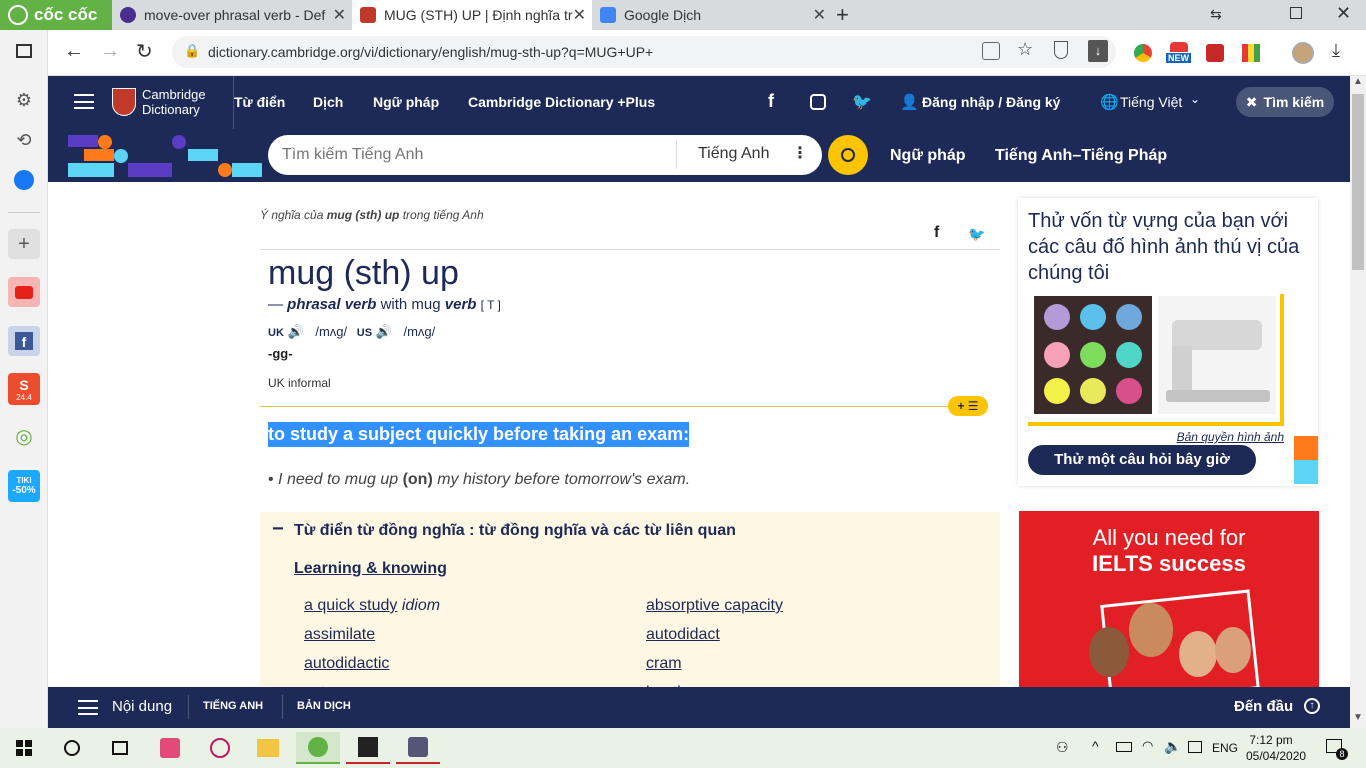  Describe the element at coordinates (1358, 182) in the screenshot. I see `scroll-thumb` at that location.